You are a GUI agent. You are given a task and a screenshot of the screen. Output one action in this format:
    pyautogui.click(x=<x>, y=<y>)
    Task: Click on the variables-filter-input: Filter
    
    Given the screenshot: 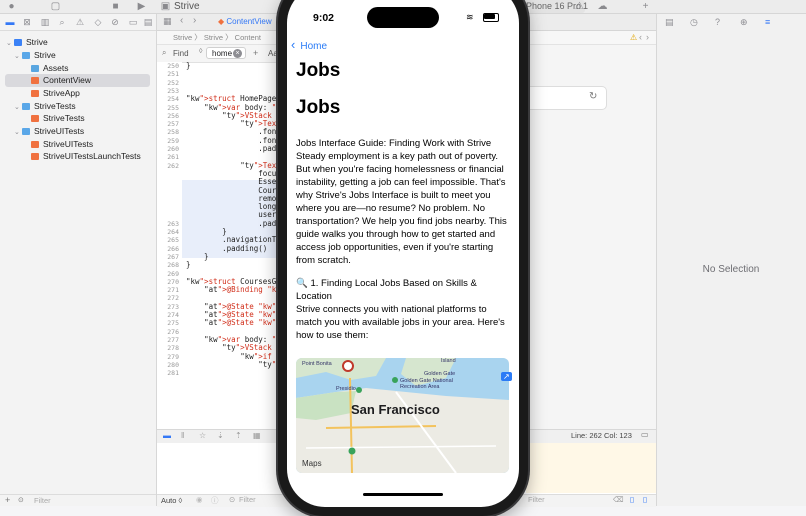 What is the action you would take?
    pyautogui.click(x=247, y=499)
    